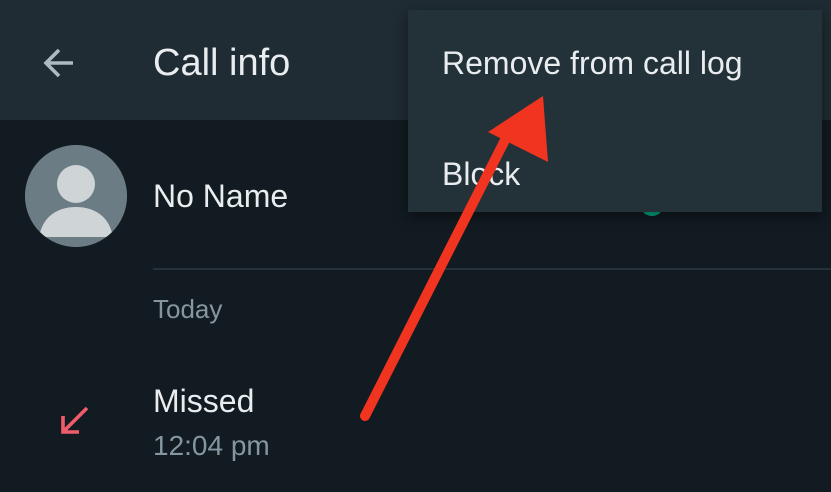  I want to click on call-type: Missed, so click(204, 401).